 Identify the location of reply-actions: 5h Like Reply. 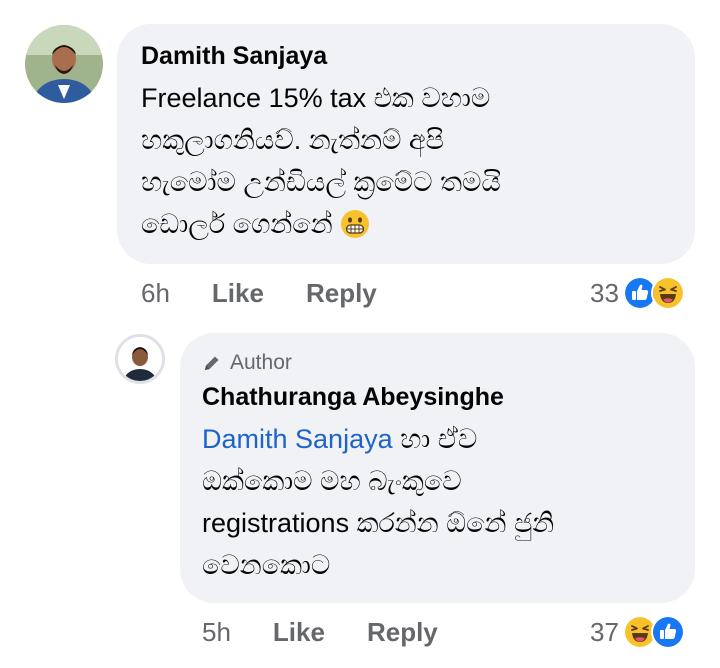
(320, 632).